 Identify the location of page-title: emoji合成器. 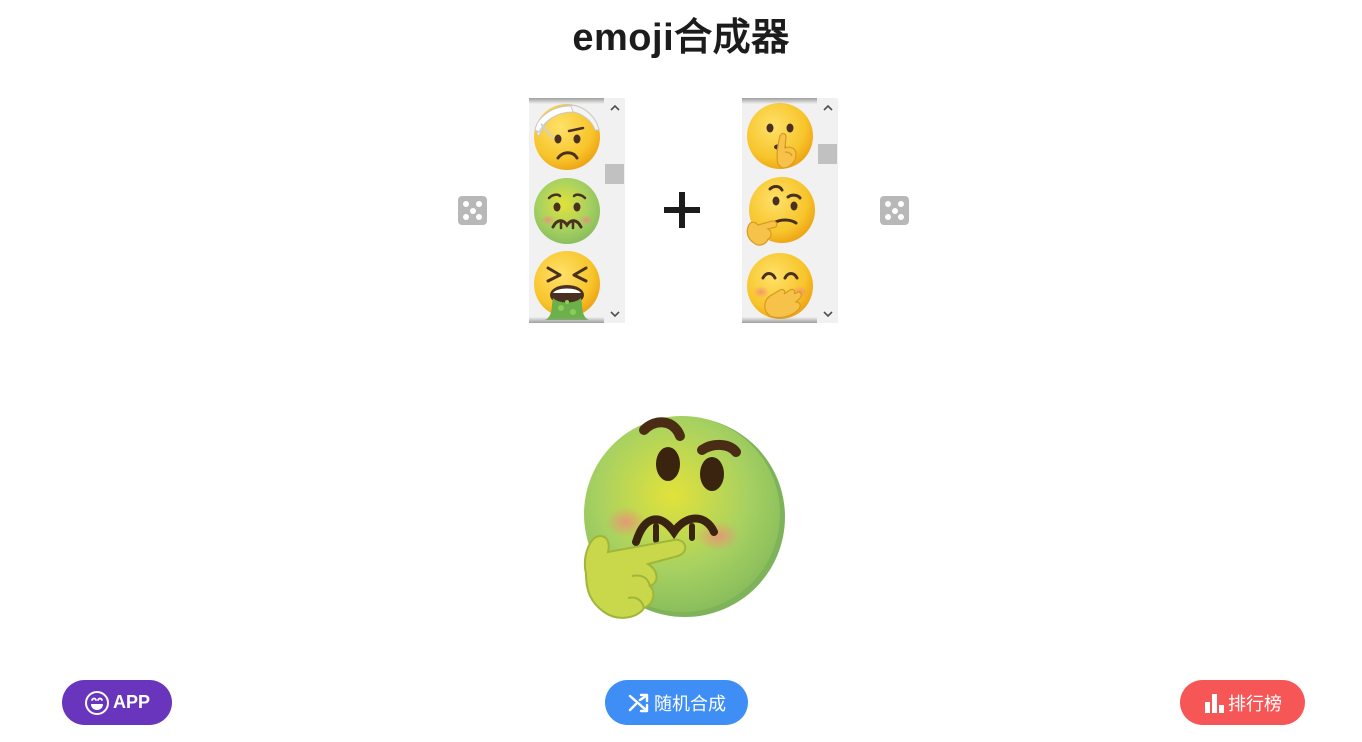
(681, 38).